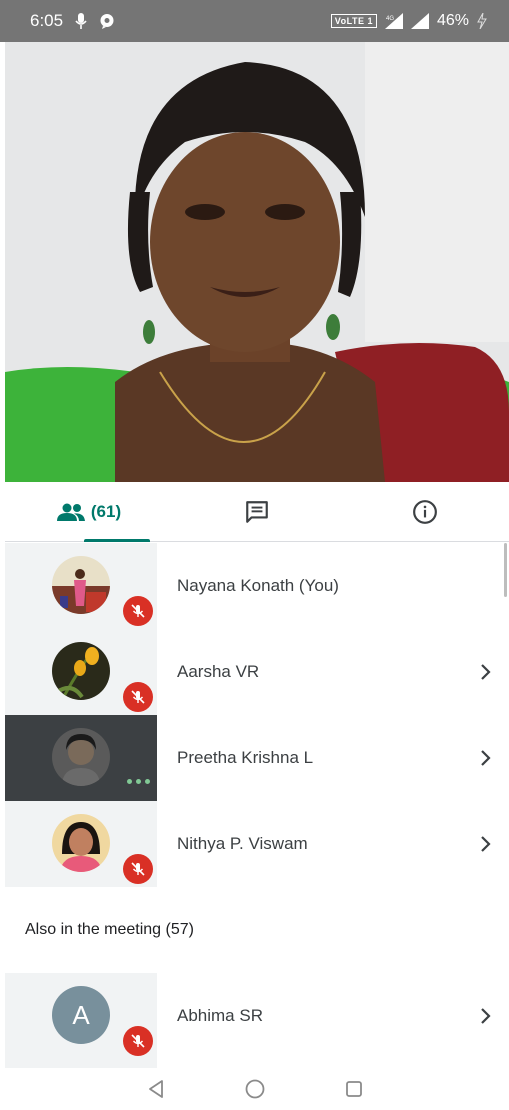 This screenshot has height=1110, width=509. I want to click on speaking-indicator-icon, so click(138, 781).